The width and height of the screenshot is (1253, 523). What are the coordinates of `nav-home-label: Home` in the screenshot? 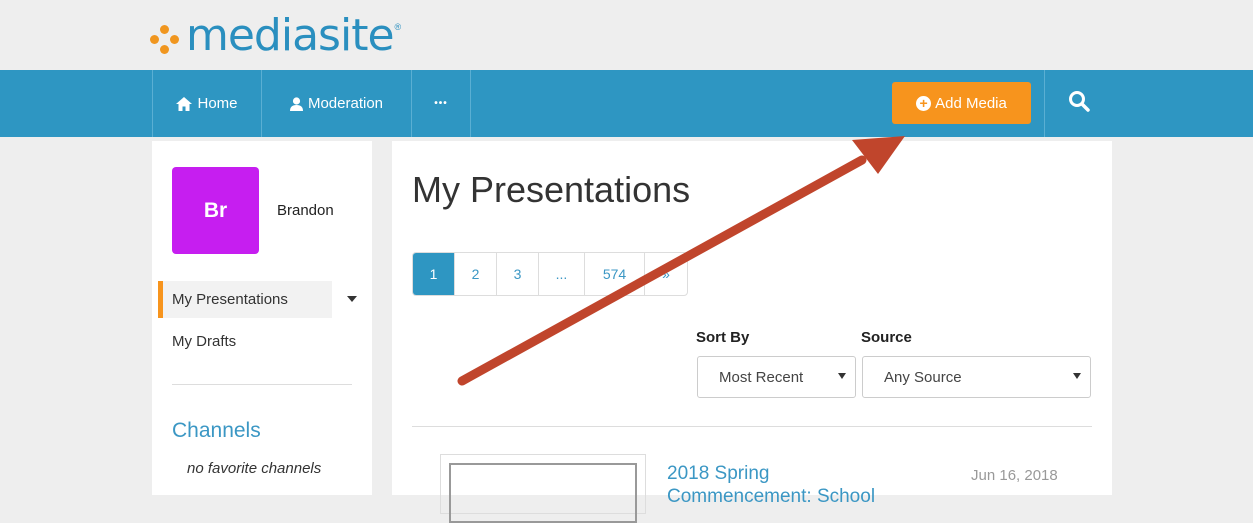 It's located at (217, 103).